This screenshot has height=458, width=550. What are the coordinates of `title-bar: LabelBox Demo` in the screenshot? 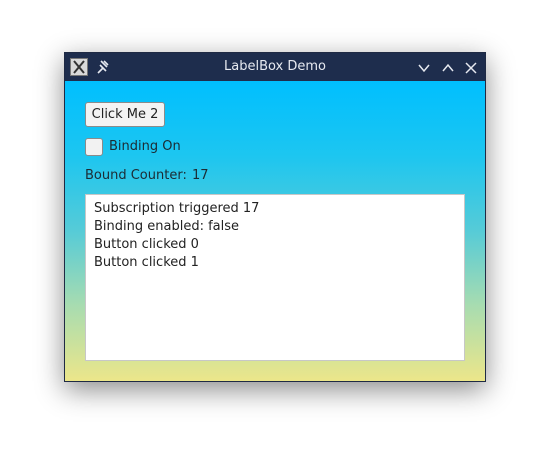 It's located at (275, 67).